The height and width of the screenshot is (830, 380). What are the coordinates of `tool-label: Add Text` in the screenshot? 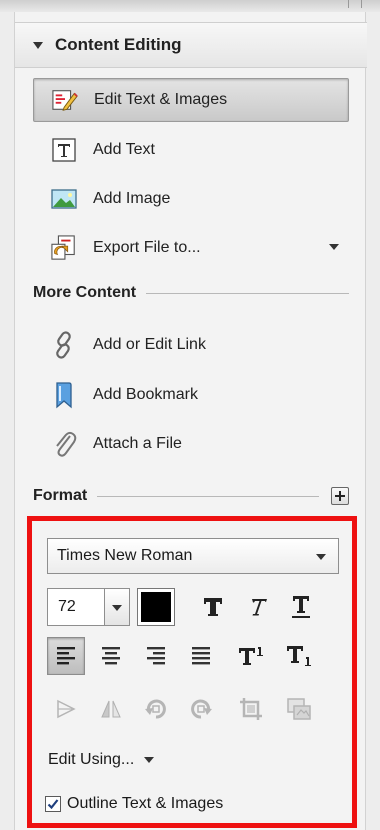 It's located at (124, 149).